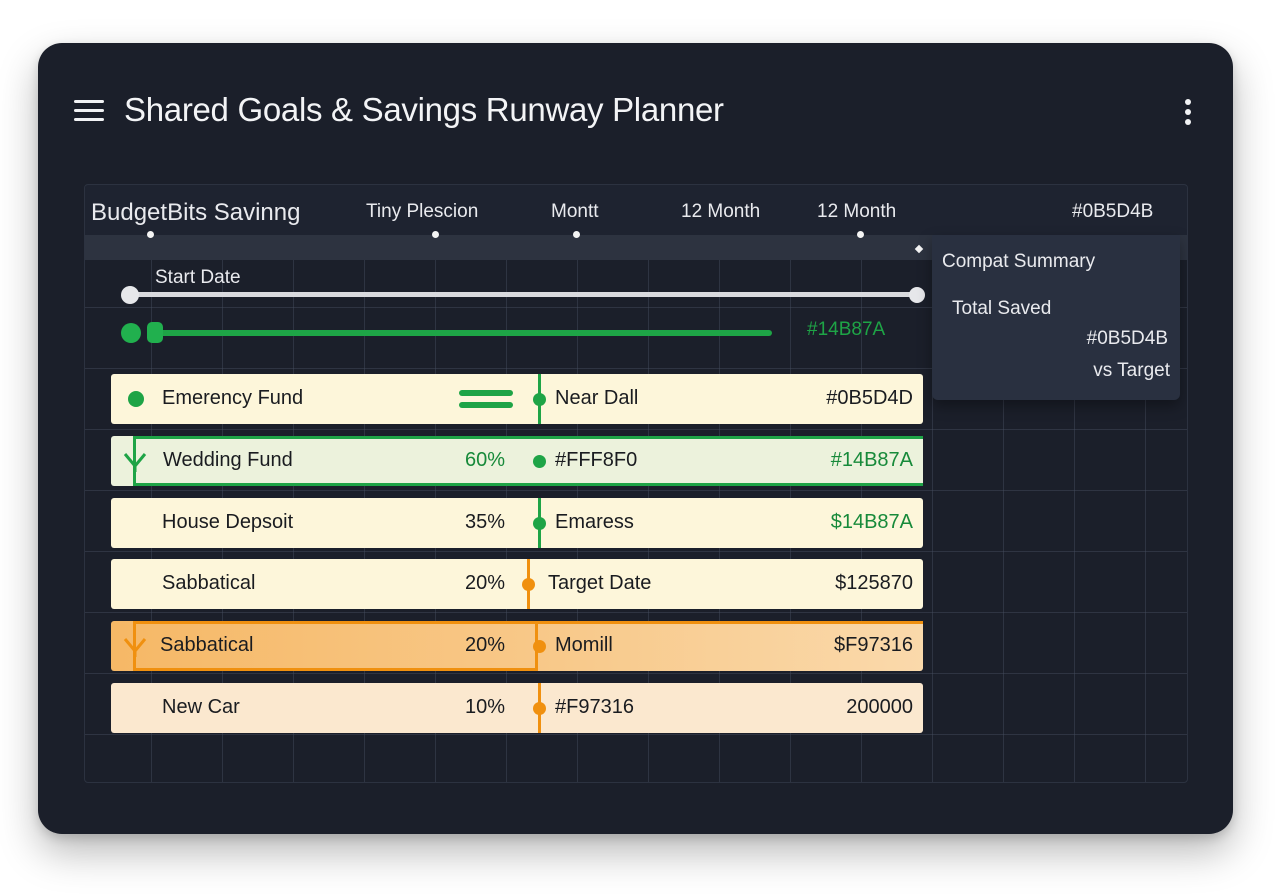 The height and width of the screenshot is (896, 1280). I want to click on goal-name: Wedding Fund, so click(228, 460).